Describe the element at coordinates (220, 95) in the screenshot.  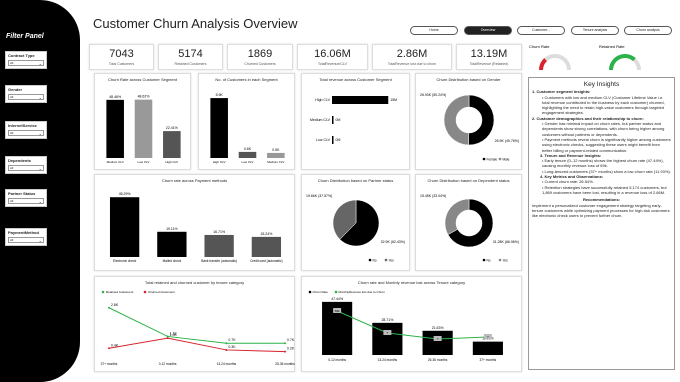
I see `data-label: 5.9K` at that location.